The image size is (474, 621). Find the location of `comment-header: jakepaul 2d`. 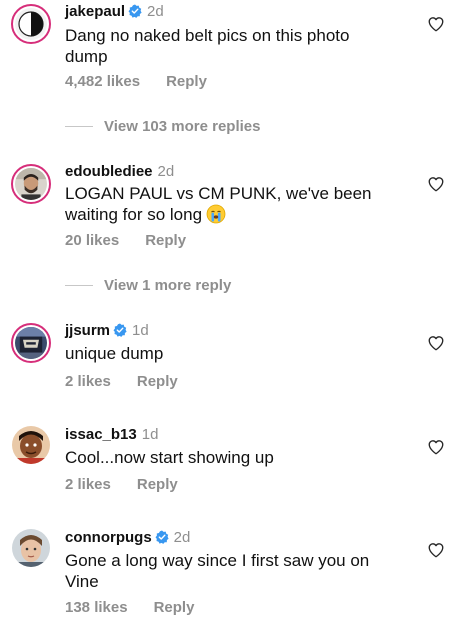

comment-header: jakepaul 2d is located at coordinates (114, 12).